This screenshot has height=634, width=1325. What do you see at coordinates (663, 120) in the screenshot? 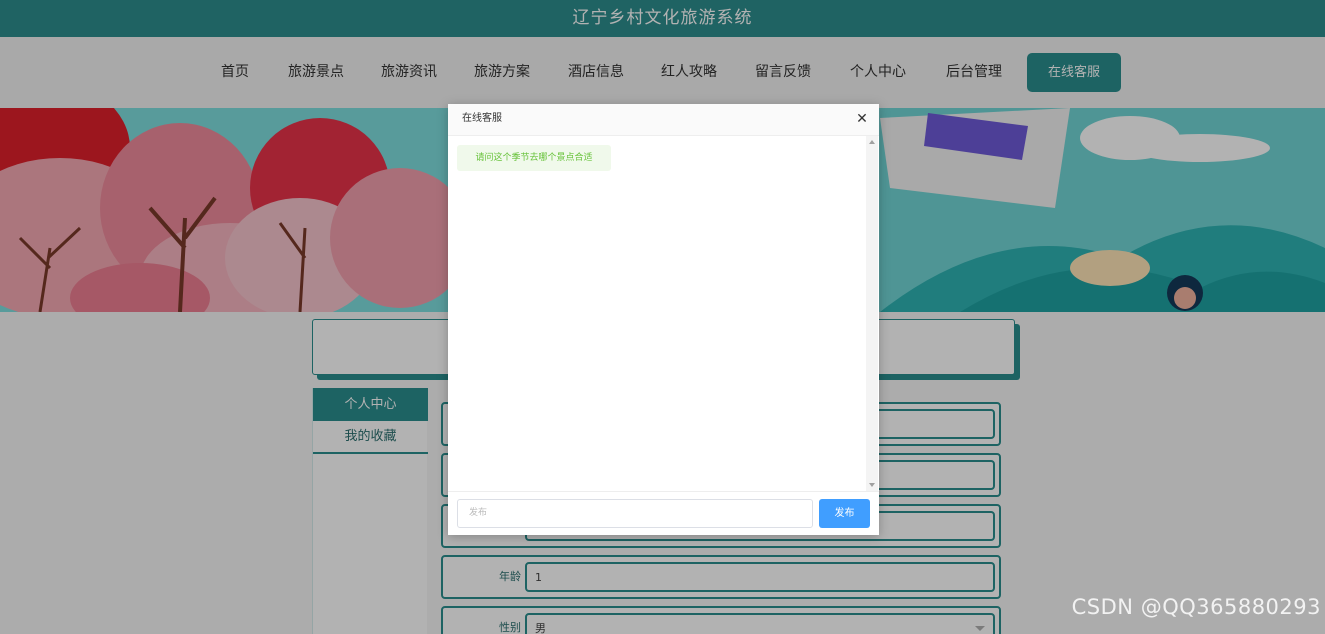
I see `dialog-header: 在线客服 ✕` at bounding box center [663, 120].